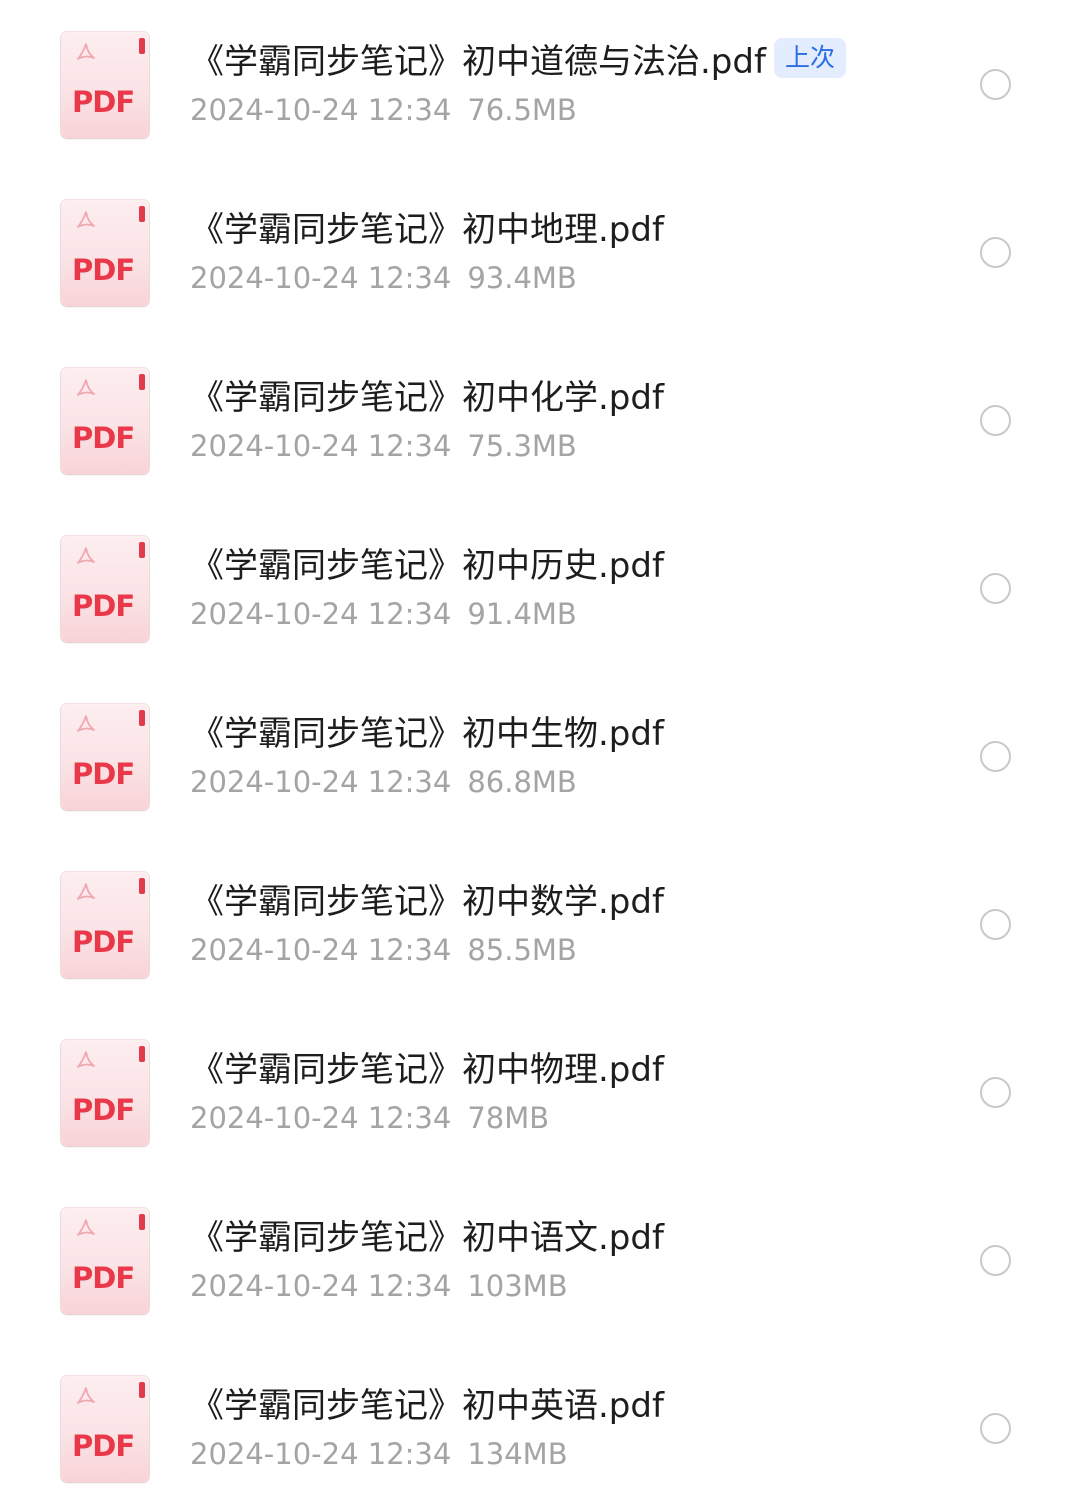 The width and height of the screenshot is (1080, 1512). I want to click on file-size: 85.5MB, so click(522, 950).